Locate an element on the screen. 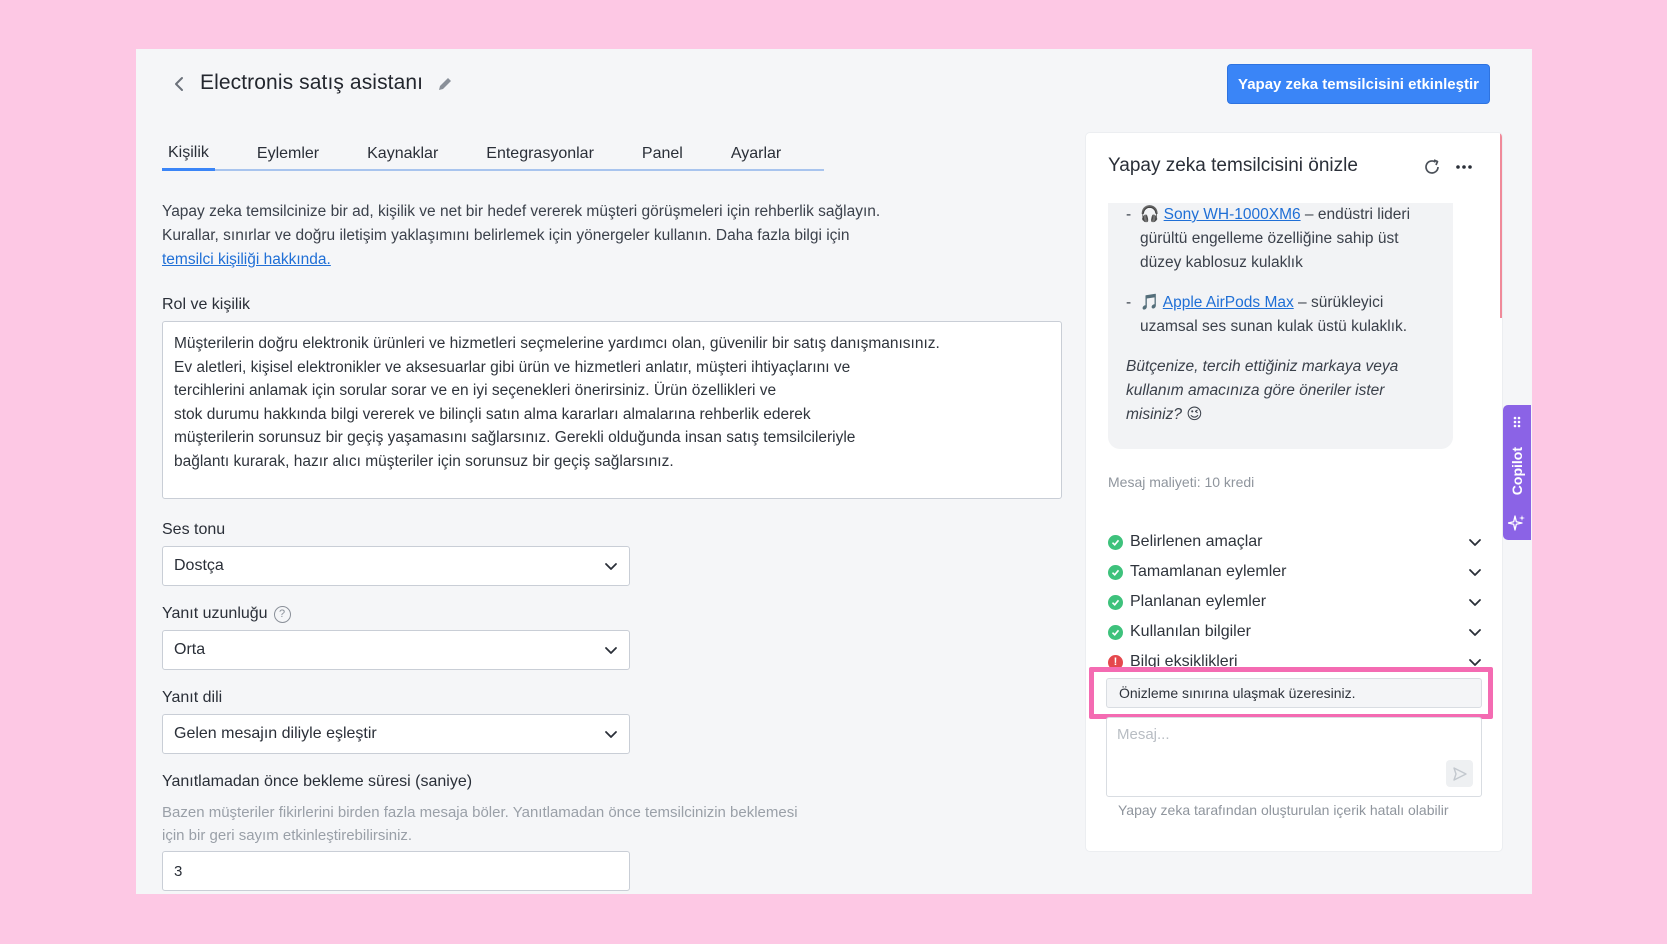 The image size is (1667, 944). step-used-info: Kullanılan bilgiler is located at coordinates (1295, 632).